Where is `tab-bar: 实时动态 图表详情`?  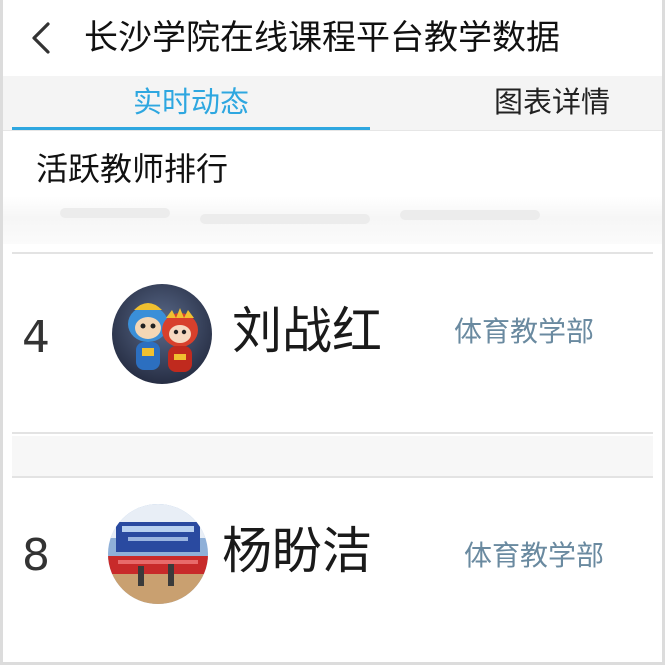
tab-bar: 实时动态 图表详情 is located at coordinates (332, 103).